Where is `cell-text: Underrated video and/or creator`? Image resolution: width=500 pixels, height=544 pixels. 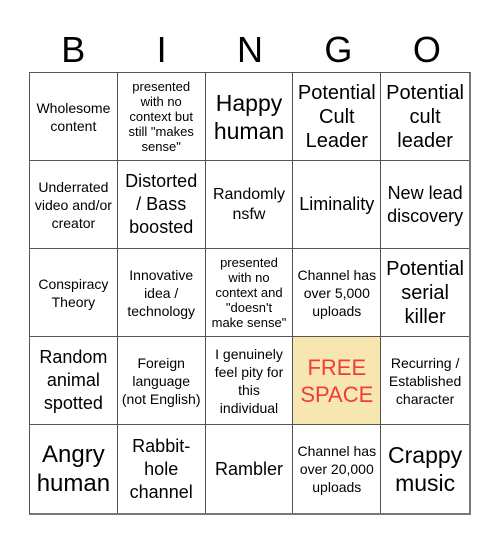
cell-text: Underrated video and/or creator is located at coordinates (73, 204).